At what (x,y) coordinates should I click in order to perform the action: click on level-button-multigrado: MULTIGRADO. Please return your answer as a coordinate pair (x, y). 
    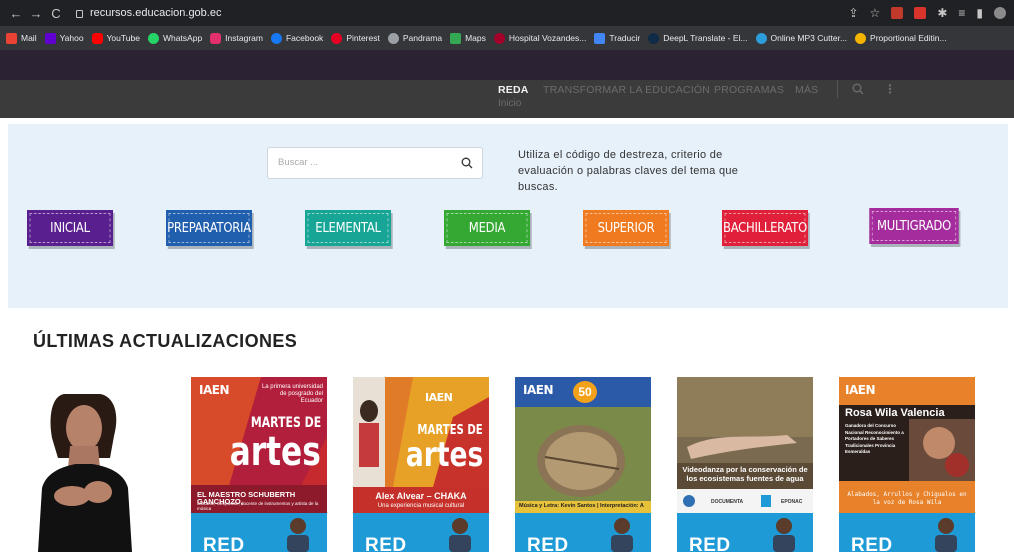
    Looking at the image, I should click on (914, 226).